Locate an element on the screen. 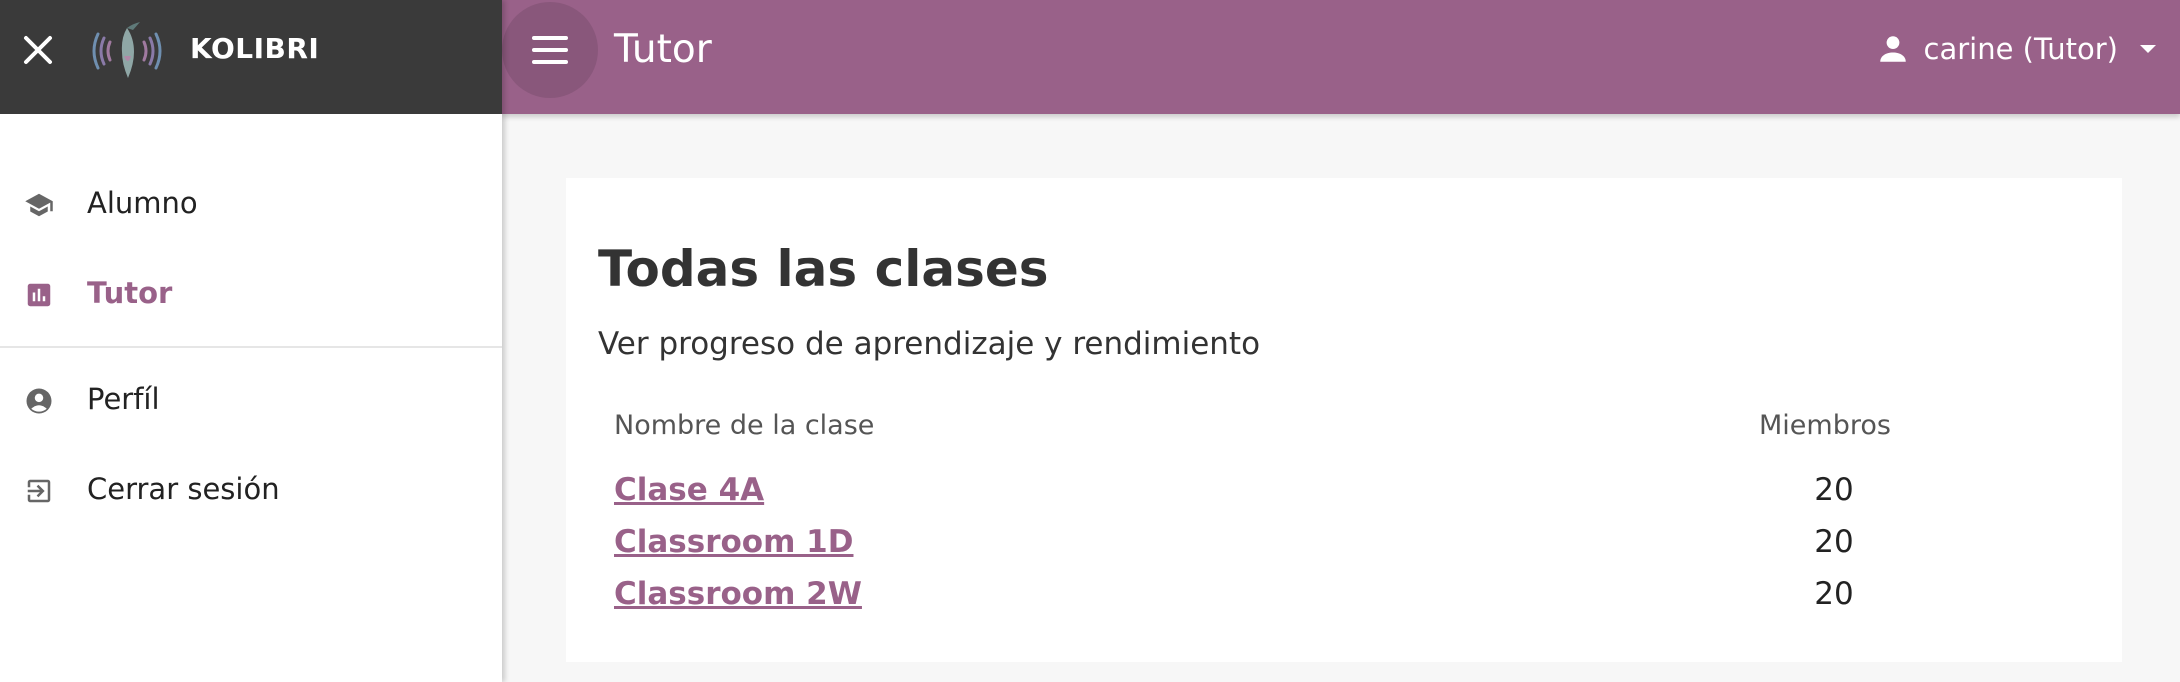 This screenshot has height=682, width=2180. kolibri-logo is located at coordinates (127, 50).